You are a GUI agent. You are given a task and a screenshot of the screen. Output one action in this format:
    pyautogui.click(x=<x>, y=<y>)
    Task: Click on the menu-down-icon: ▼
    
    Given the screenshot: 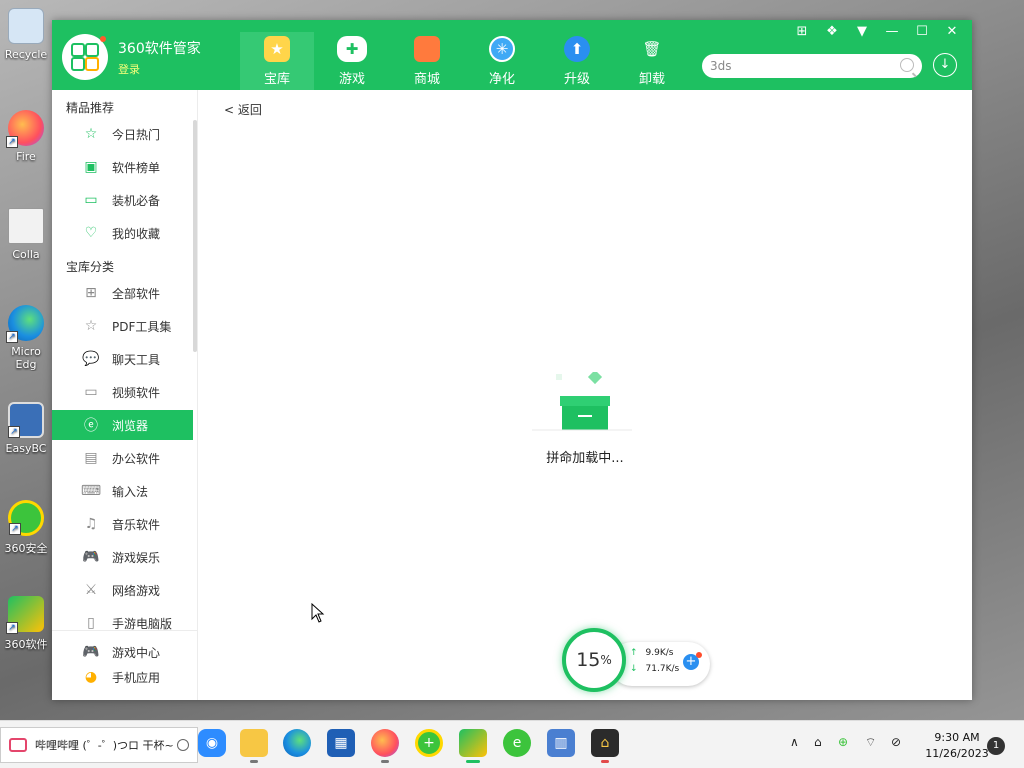 What is the action you would take?
    pyautogui.click(x=862, y=34)
    